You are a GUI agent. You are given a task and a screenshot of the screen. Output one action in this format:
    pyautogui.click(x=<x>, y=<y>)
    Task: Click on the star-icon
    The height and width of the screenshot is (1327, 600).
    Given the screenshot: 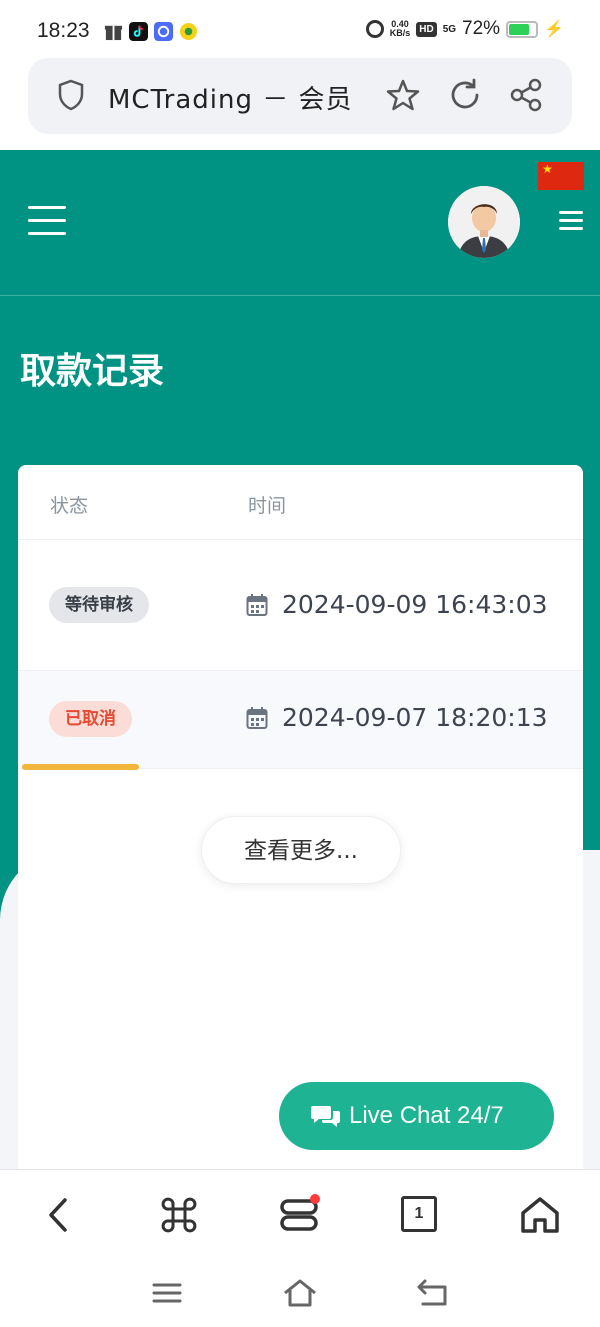 What is the action you would take?
    pyautogui.click(x=403, y=95)
    